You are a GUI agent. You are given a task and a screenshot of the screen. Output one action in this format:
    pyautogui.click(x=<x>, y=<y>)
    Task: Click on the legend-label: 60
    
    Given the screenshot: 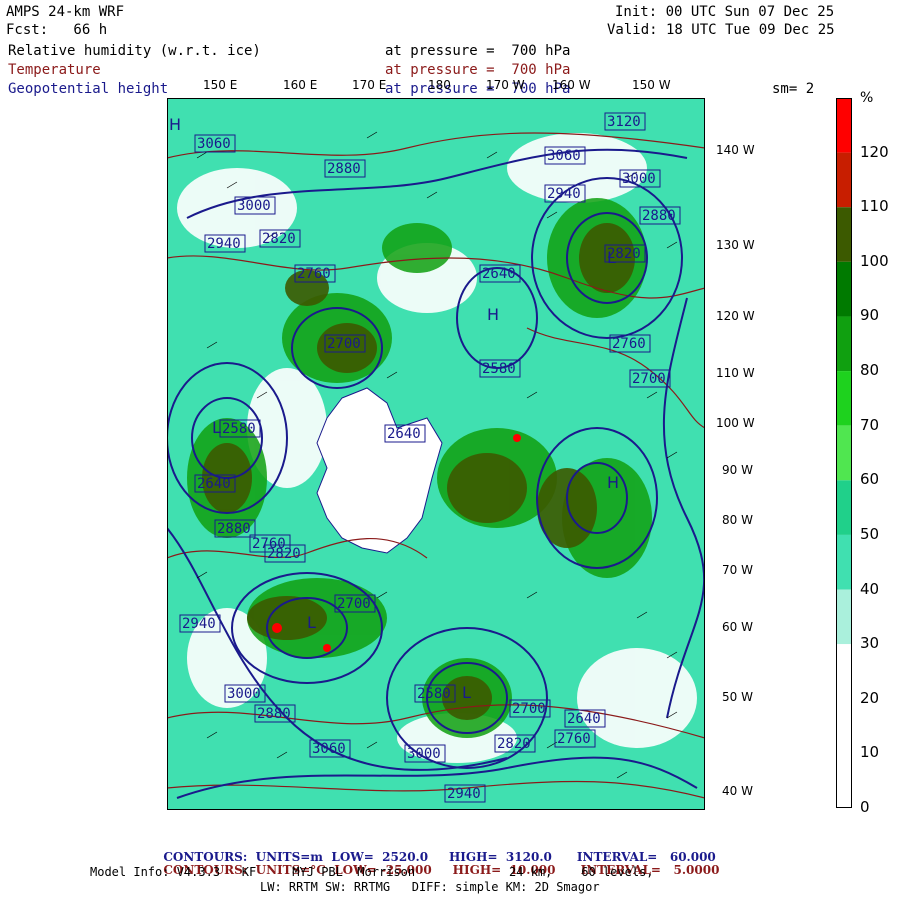 What is the action you would take?
    pyautogui.click(x=870, y=479)
    